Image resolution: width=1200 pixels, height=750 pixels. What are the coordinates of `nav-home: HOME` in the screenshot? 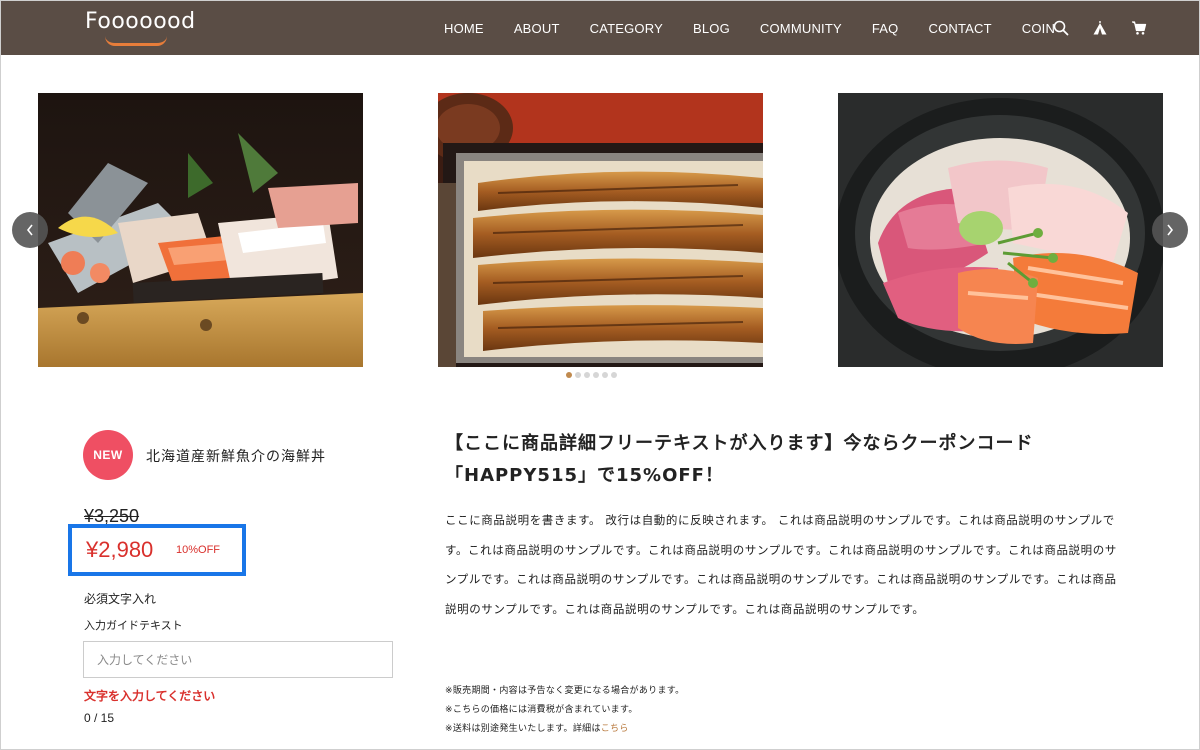 It's located at (464, 28).